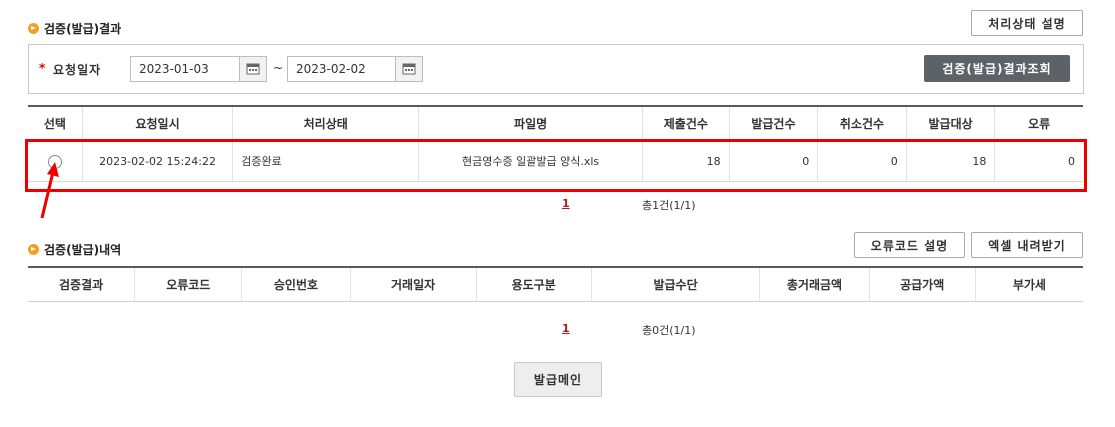 This screenshot has width=1115, height=427. I want to click on search-result-button: 검증(발급)결과조회, so click(997, 68).